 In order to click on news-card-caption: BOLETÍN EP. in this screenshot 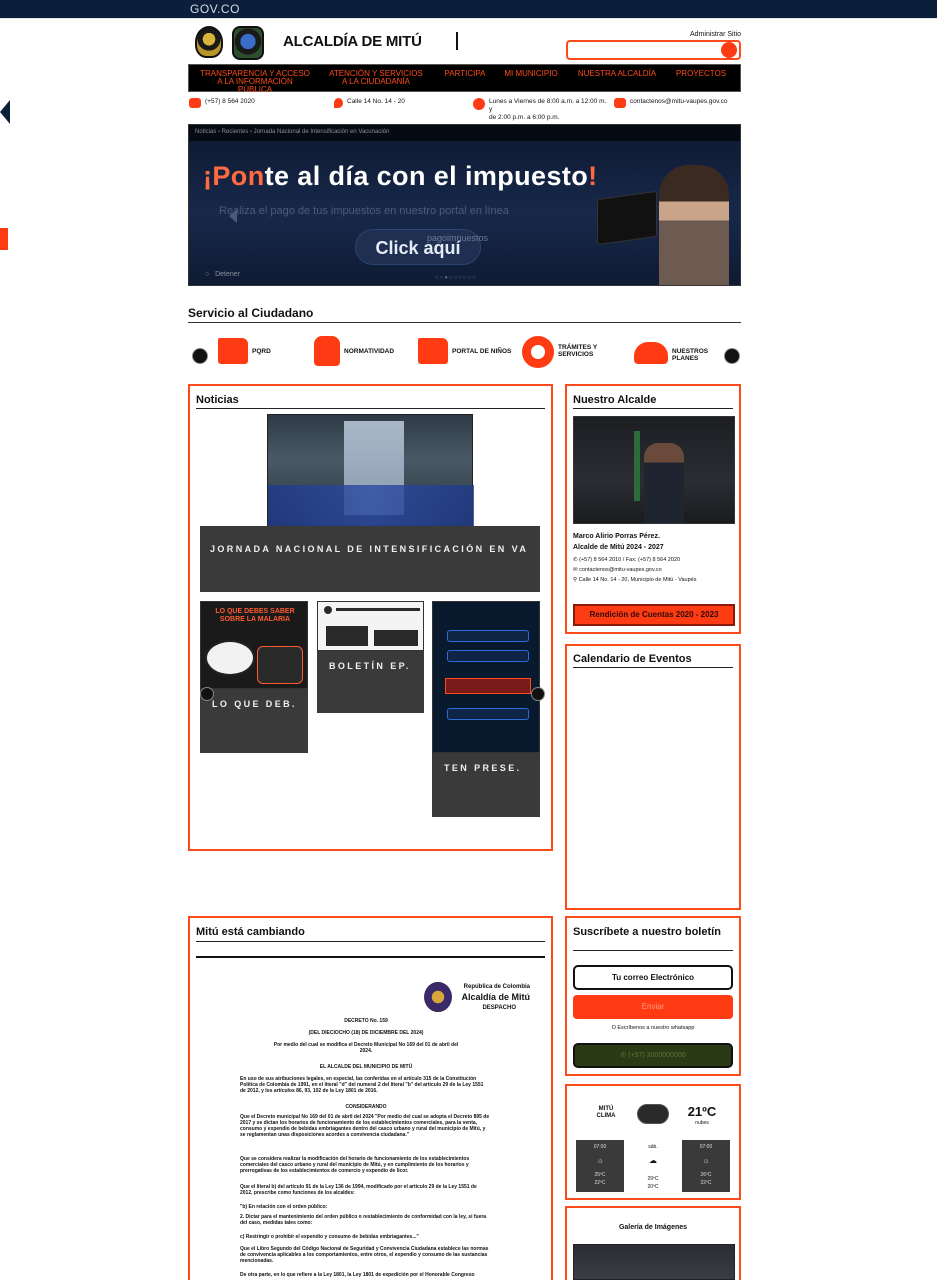, I will do `click(370, 682)`.